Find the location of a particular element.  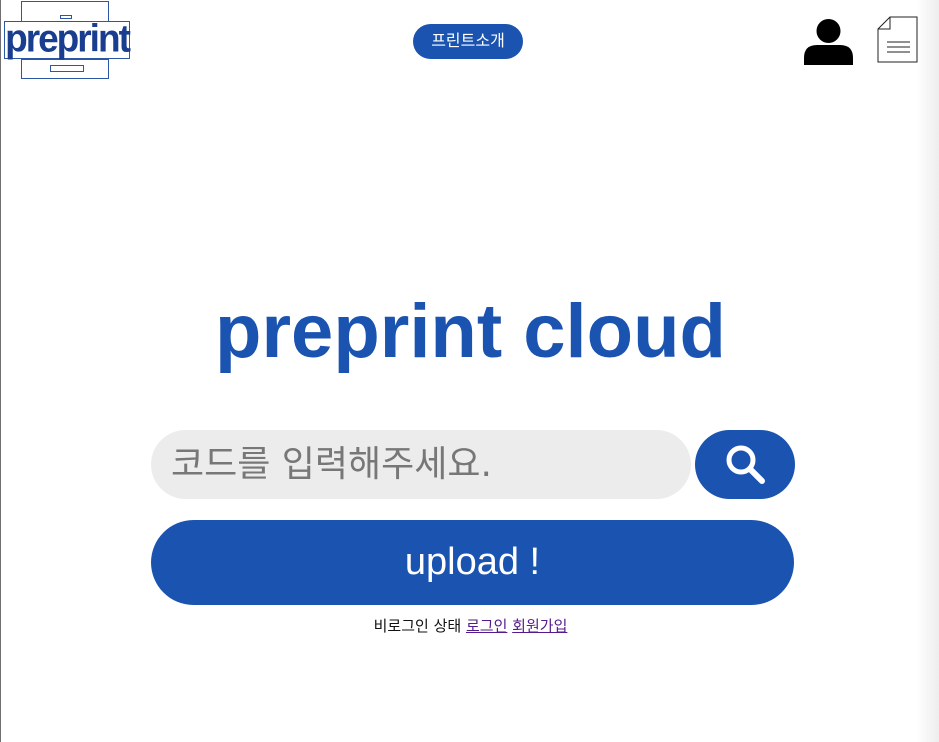

code-search-input is located at coordinates (421, 464).